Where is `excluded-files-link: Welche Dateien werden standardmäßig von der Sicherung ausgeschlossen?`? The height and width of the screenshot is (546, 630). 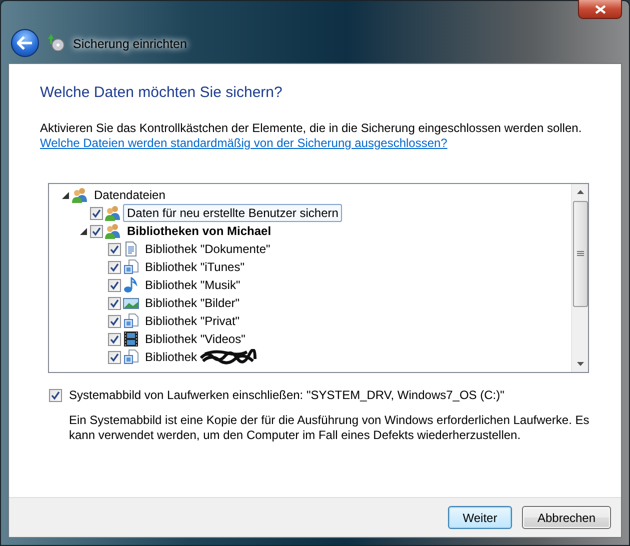
excluded-files-link: Welche Dateien werden standardmäßig von der Sicherung ausgeschlossen? is located at coordinates (244, 143).